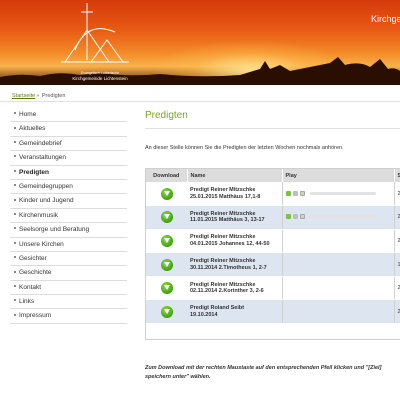 The image size is (400, 400). What do you see at coordinates (68, 129) in the screenshot?
I see `sidebar-item-aktuelles: Aktuelles` at bounding box center [68, 129].